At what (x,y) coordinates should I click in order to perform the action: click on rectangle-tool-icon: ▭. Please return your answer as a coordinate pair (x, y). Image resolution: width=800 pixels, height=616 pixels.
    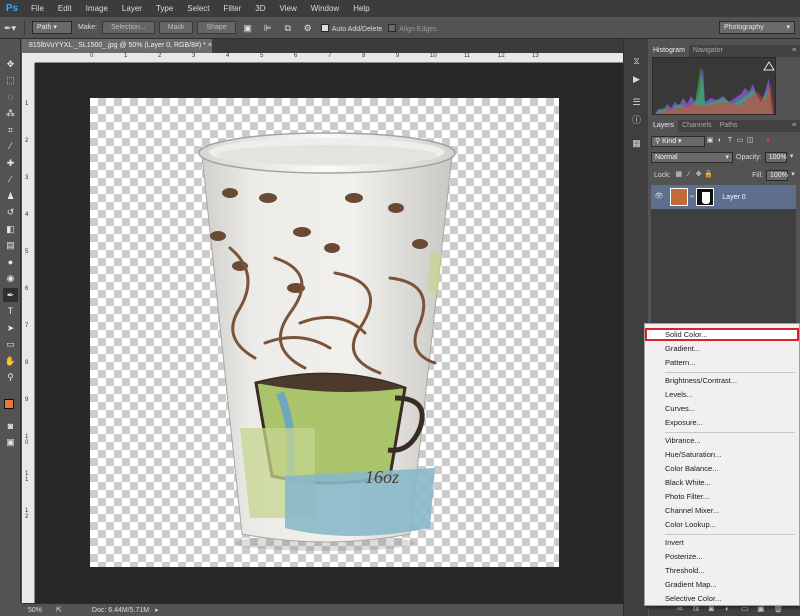
    Looking at the image, I should click on (10, 344).